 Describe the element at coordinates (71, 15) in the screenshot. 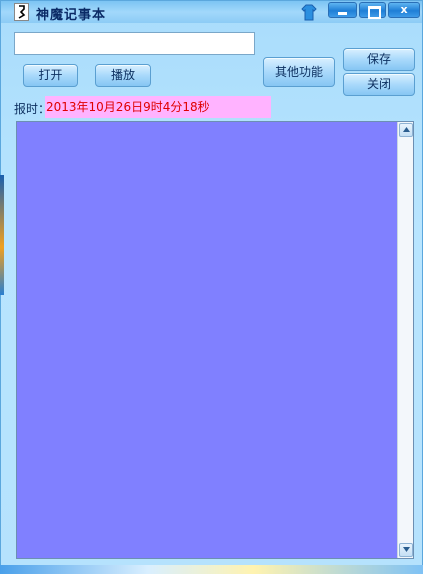

I see `window-title: 神魔记事本` at that location.